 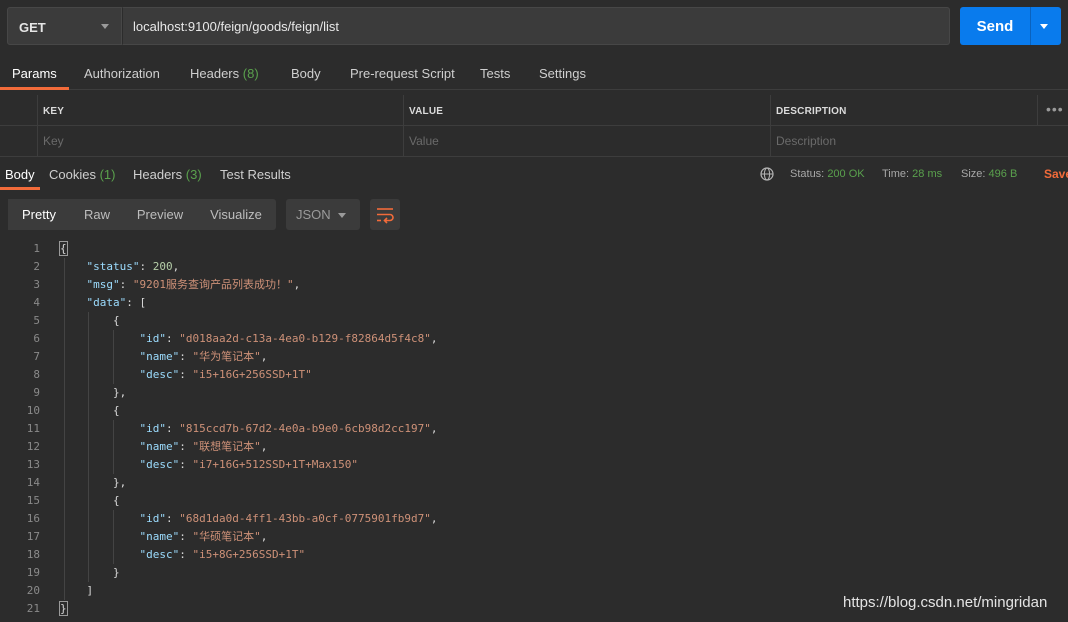 I want to click on tab-pre-request-script: Pre-request Script, so click(x=402, y=73).